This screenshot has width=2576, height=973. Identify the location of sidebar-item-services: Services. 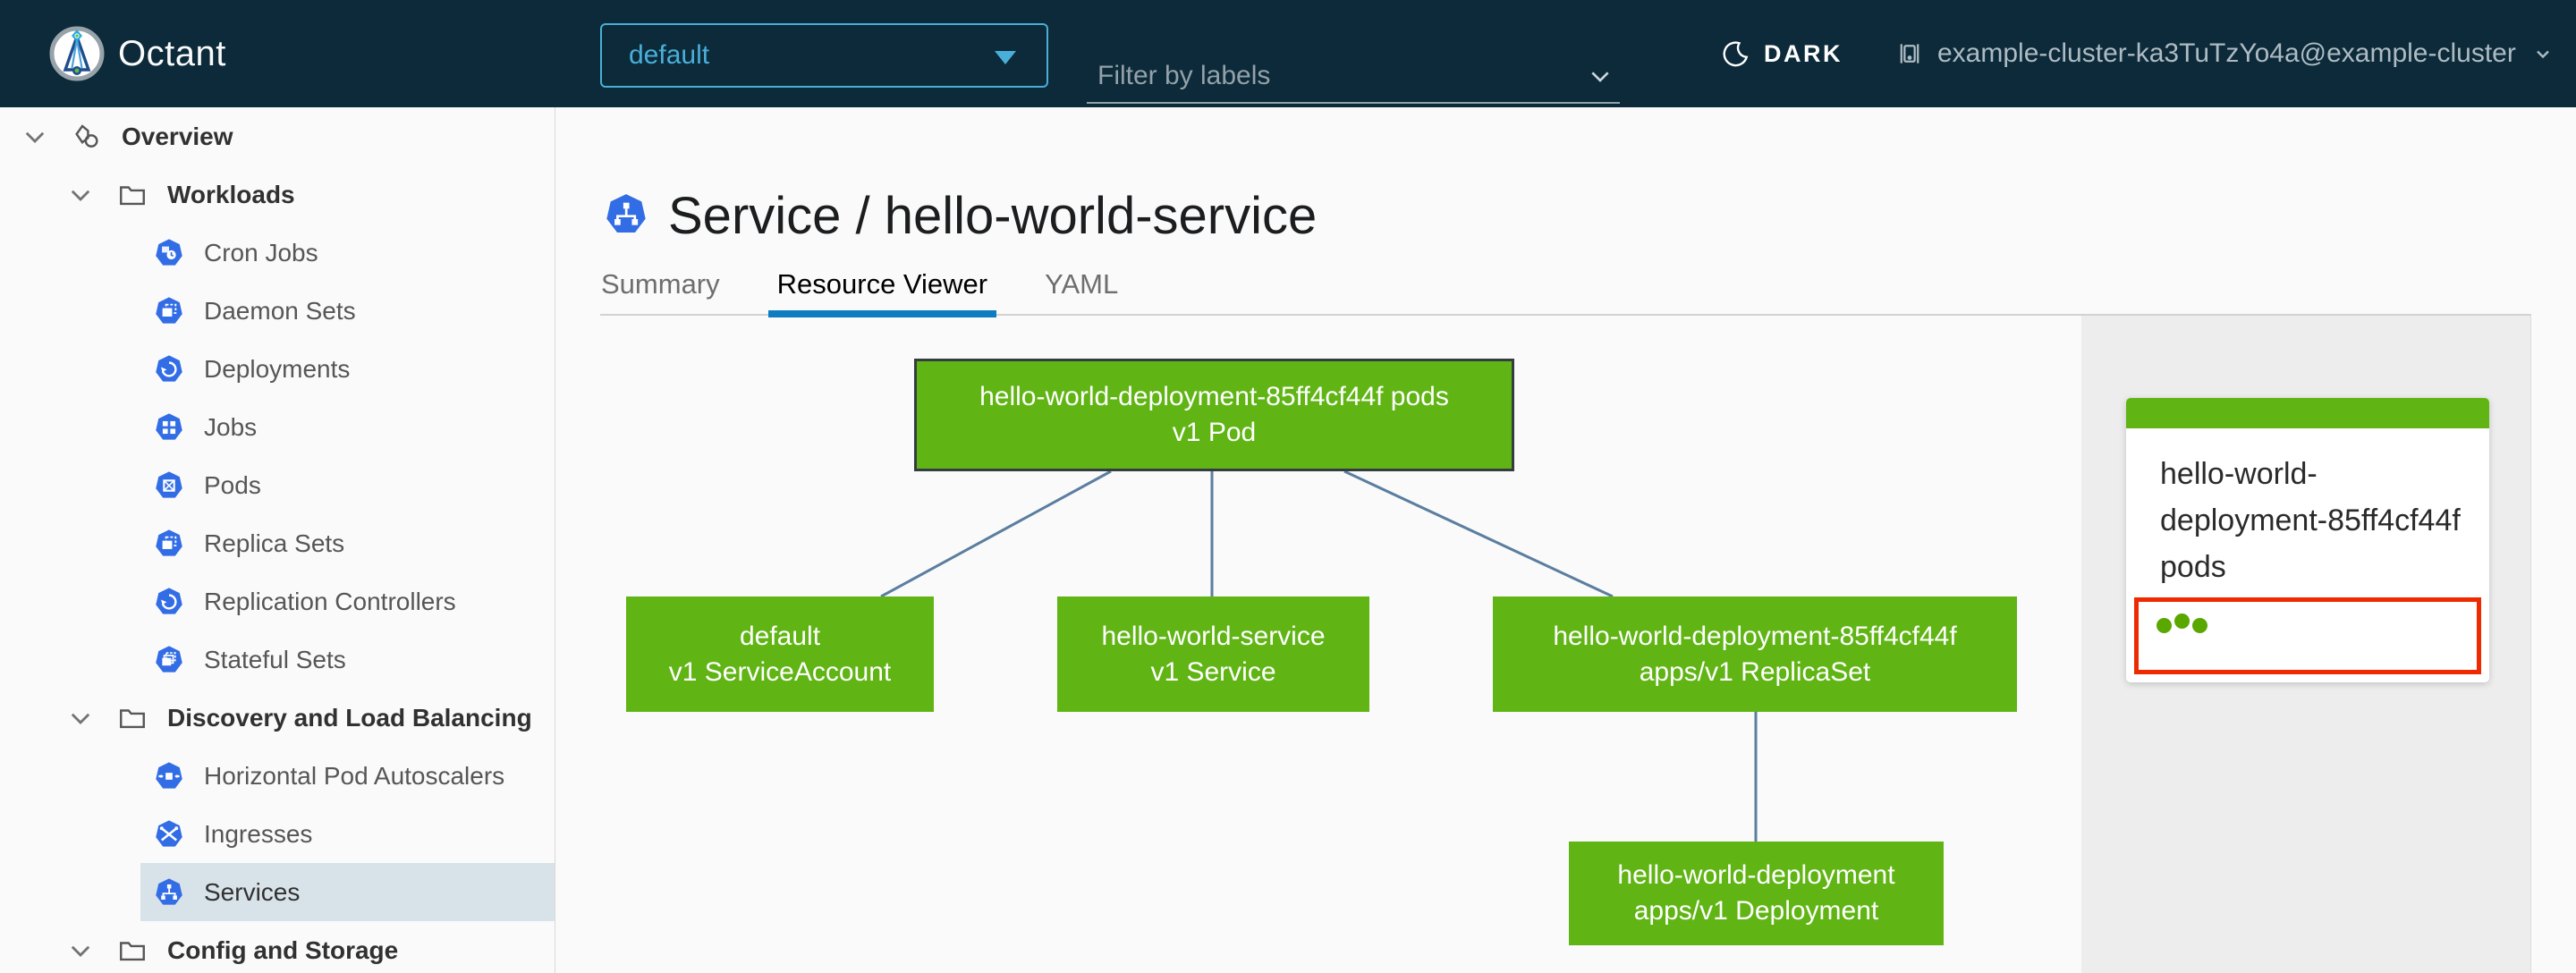
(277, 892).